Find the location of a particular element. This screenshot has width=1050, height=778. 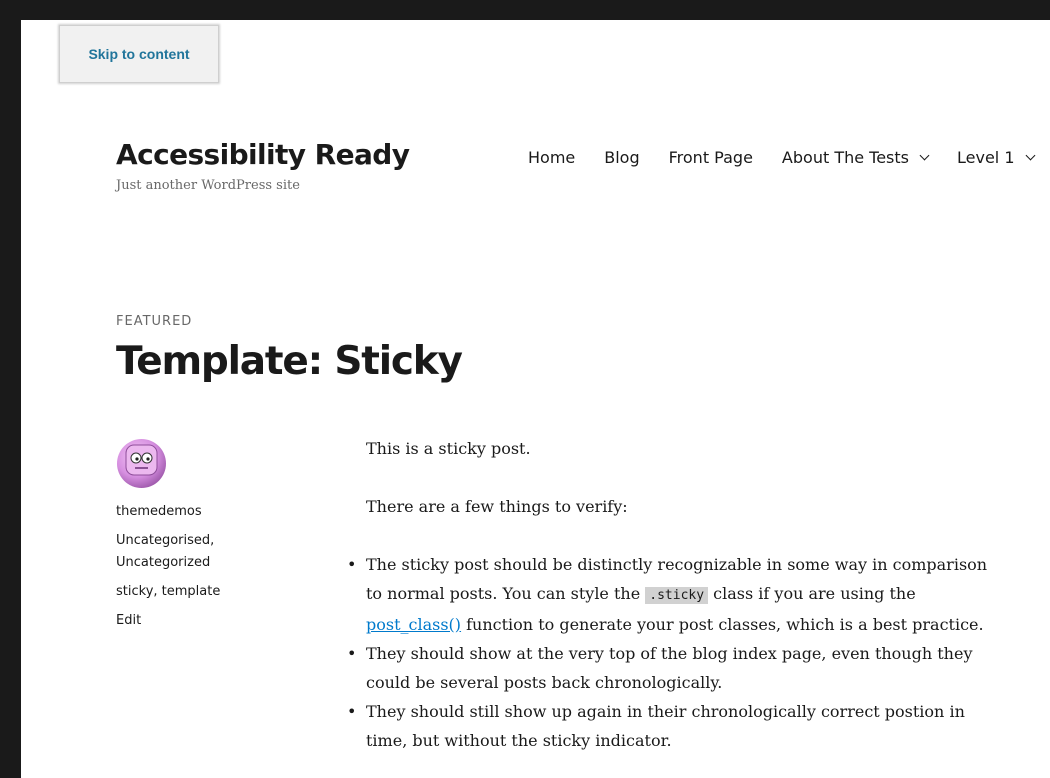

nav-item-blog: Blog is located at coordinates (621, 157).